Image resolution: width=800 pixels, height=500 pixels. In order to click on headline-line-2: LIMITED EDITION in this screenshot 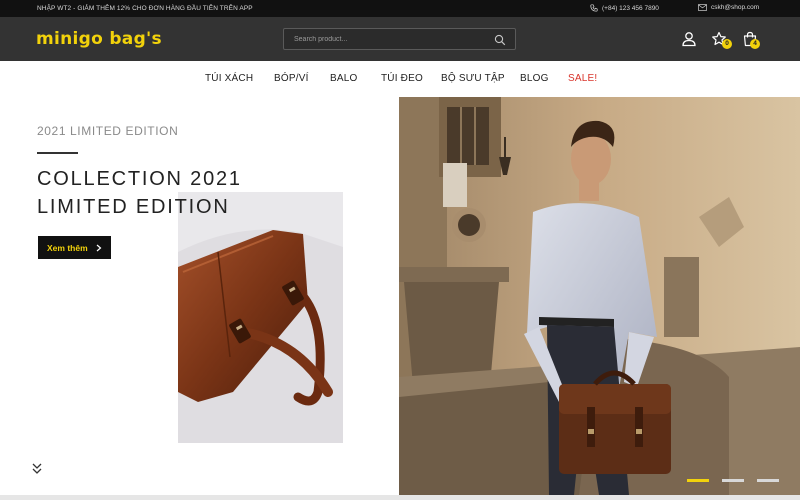, I will do `click(133, 207)`.